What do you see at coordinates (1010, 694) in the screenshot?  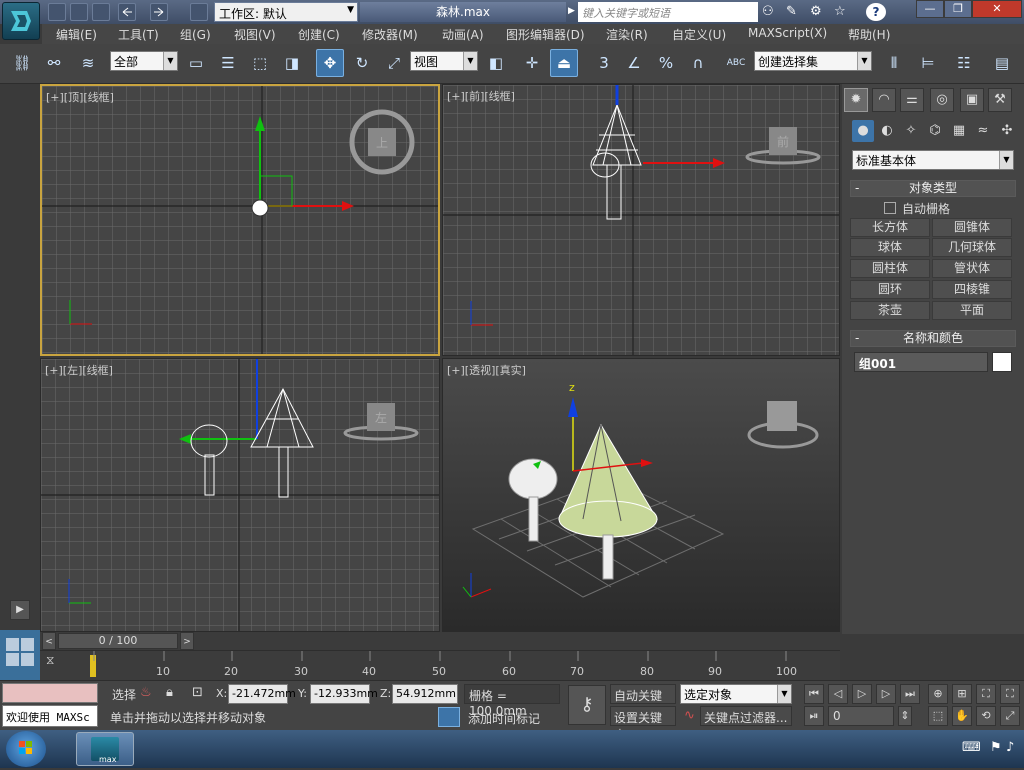 I see `zoom-extents-all-icon: ⛶` at bounding box center [1010, 694].